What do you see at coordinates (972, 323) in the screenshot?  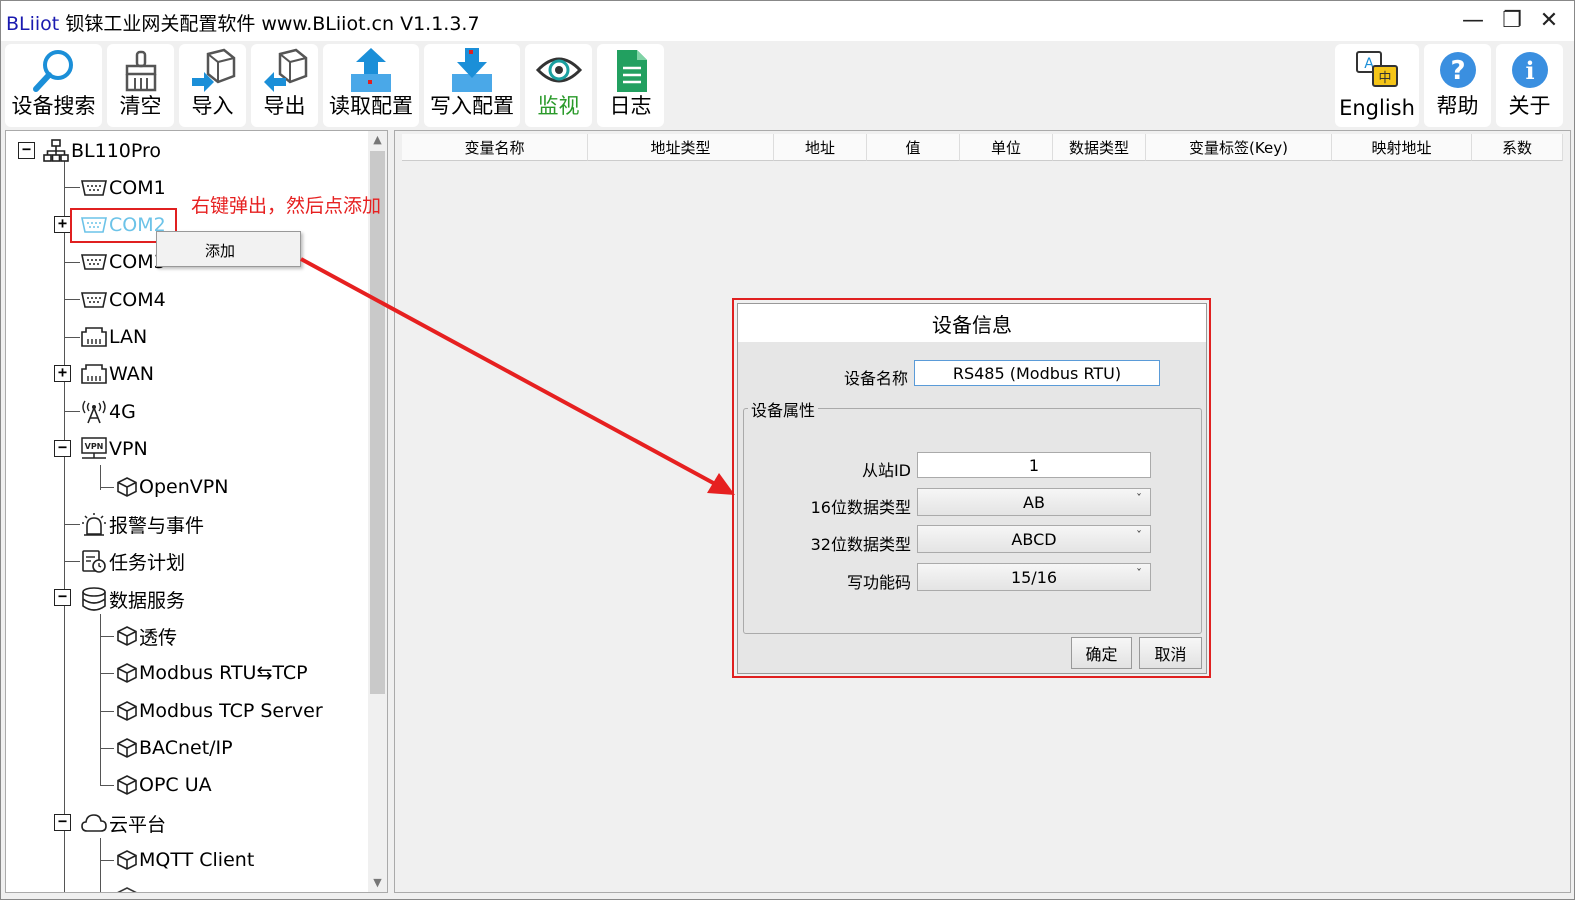 I see `dialog-title: 设备信息` at bounding box center [972, 323].